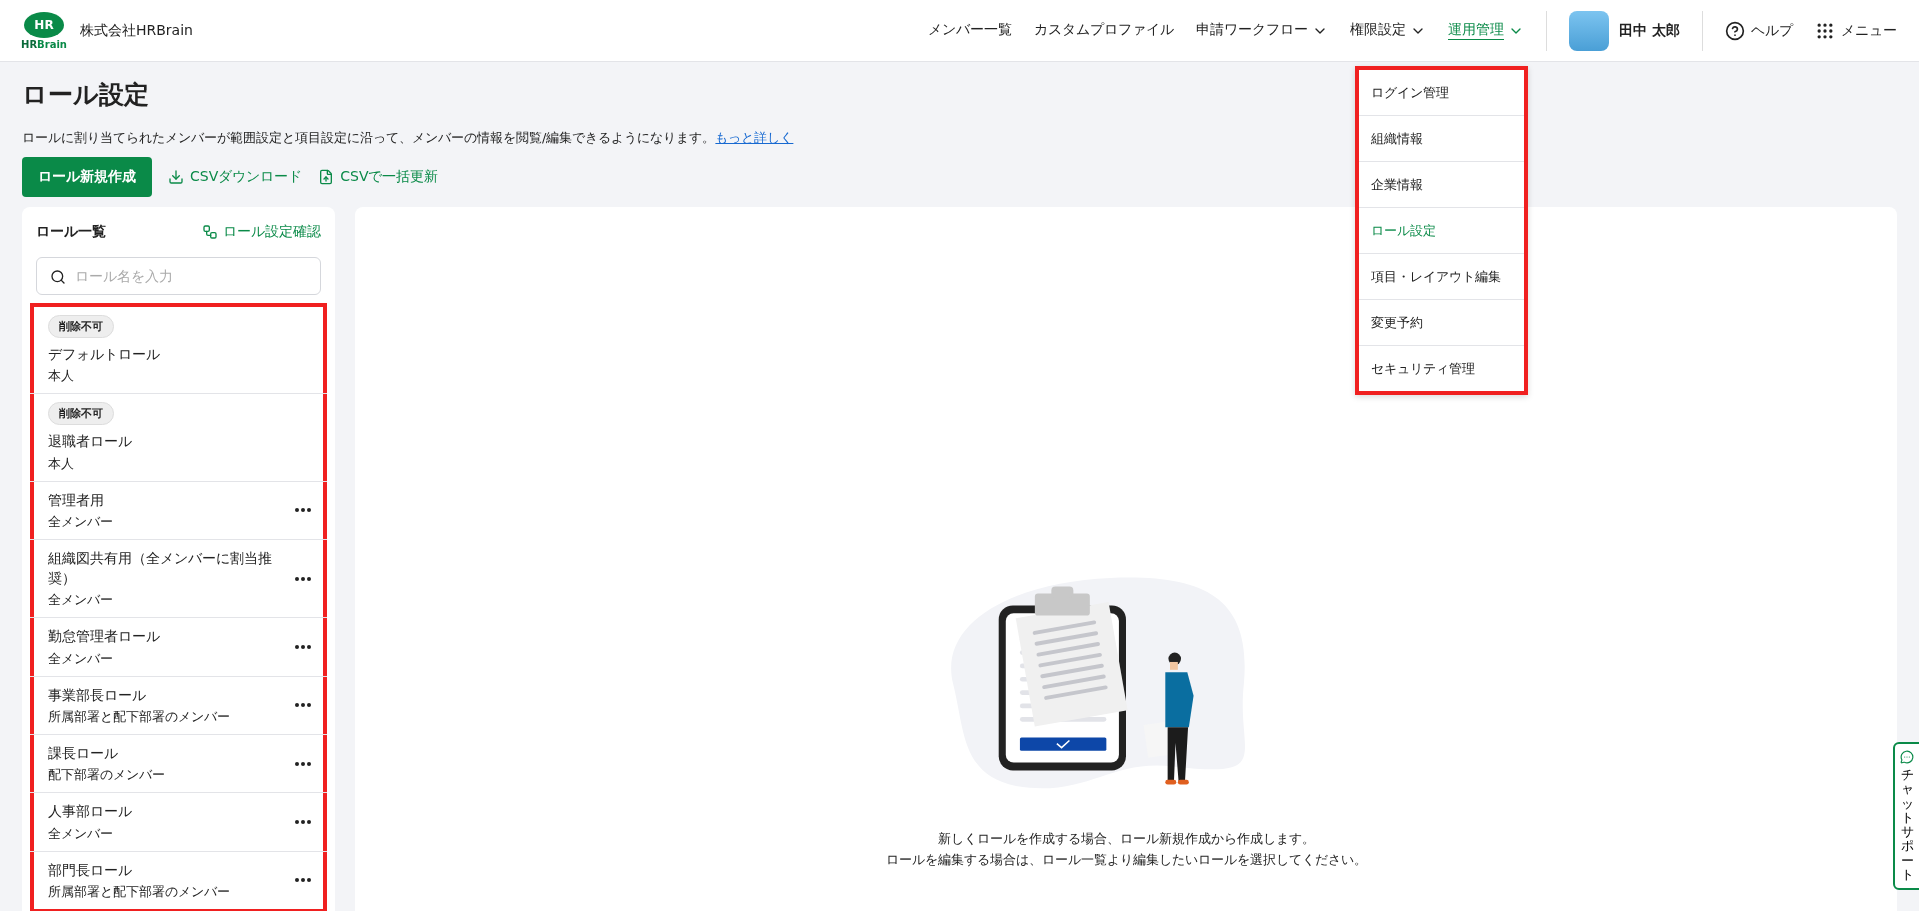  What do you see at coordinates (178, 438) in the screenshot?
I see `role-list-item: 削除不可 退職者ロール 本人` at bounding box center [178, 438].